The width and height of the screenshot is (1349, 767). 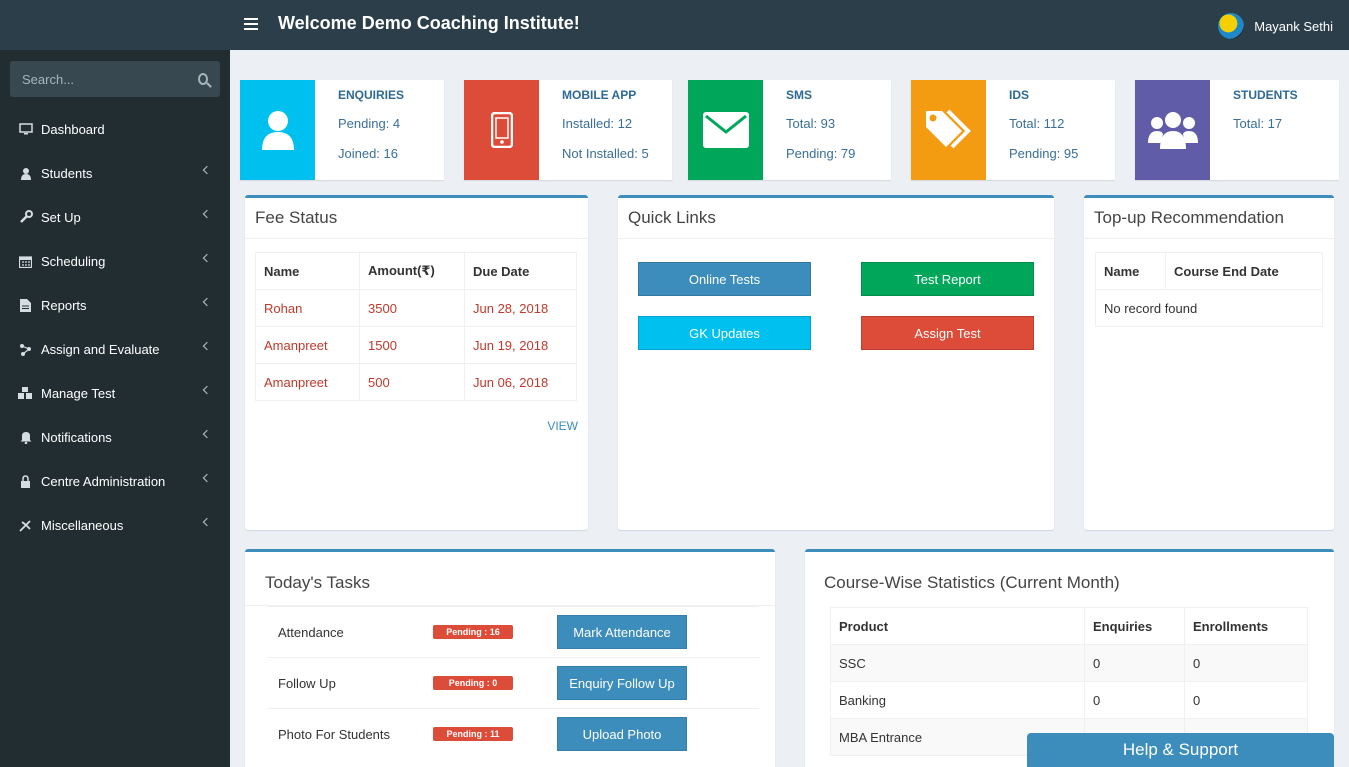 I want to click on info-box-line: Joined: 16, so click(x=368, y=153).